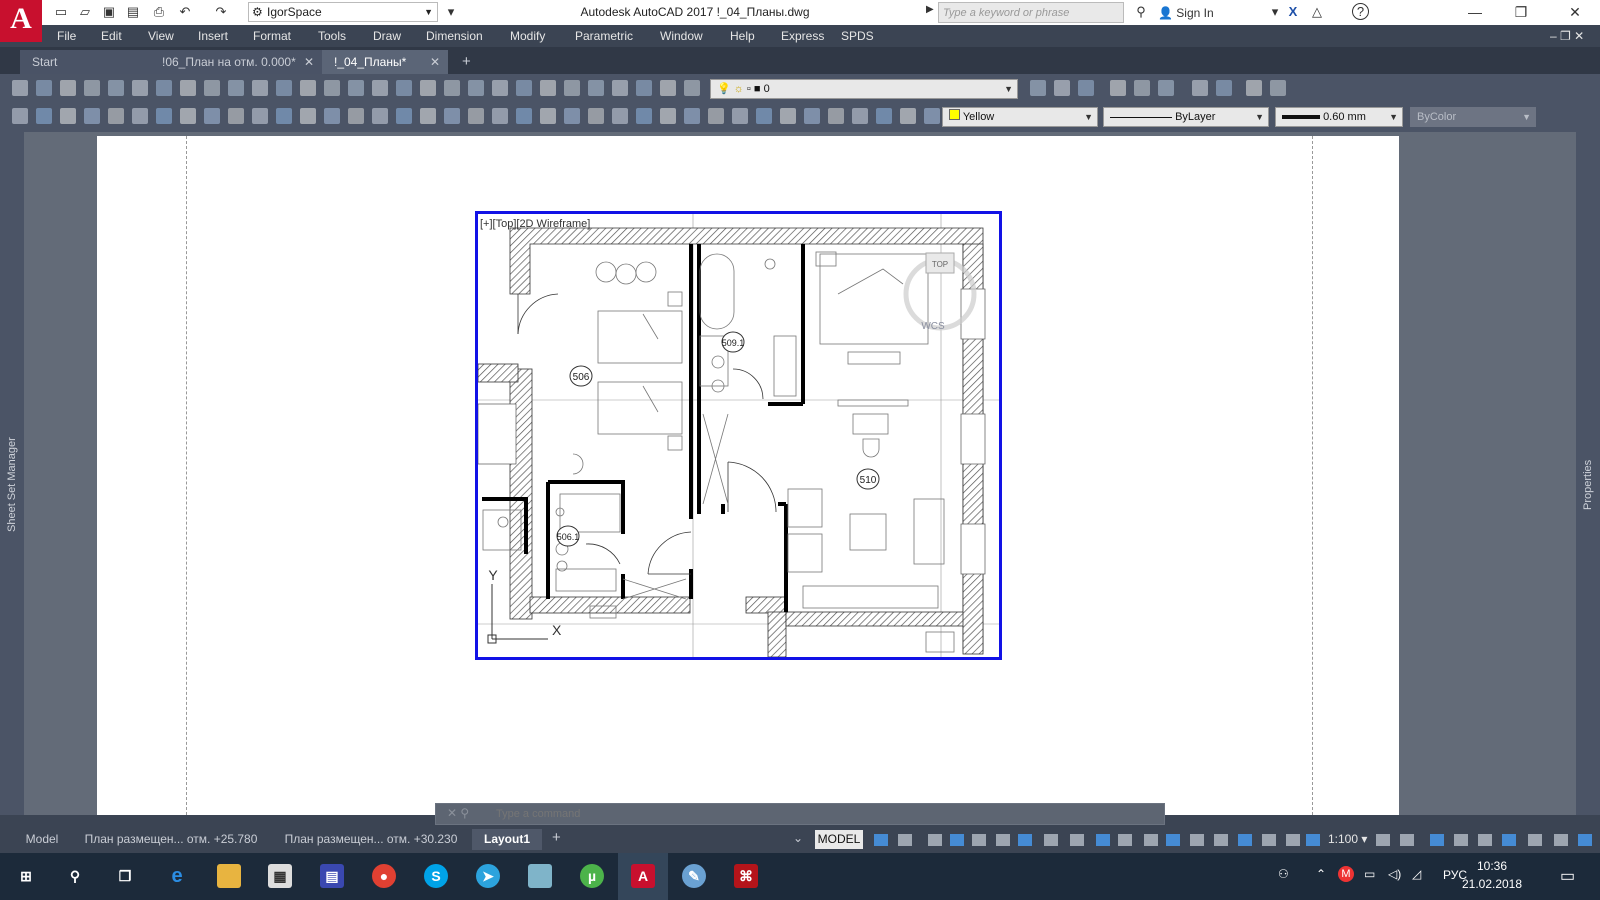 This screenshot has width=1600, height=900. Describe the element at coordinates (535, 224) in the screenshot. I see `viewport-controls-label: [+][Top][2D Wireframe]` at that location.